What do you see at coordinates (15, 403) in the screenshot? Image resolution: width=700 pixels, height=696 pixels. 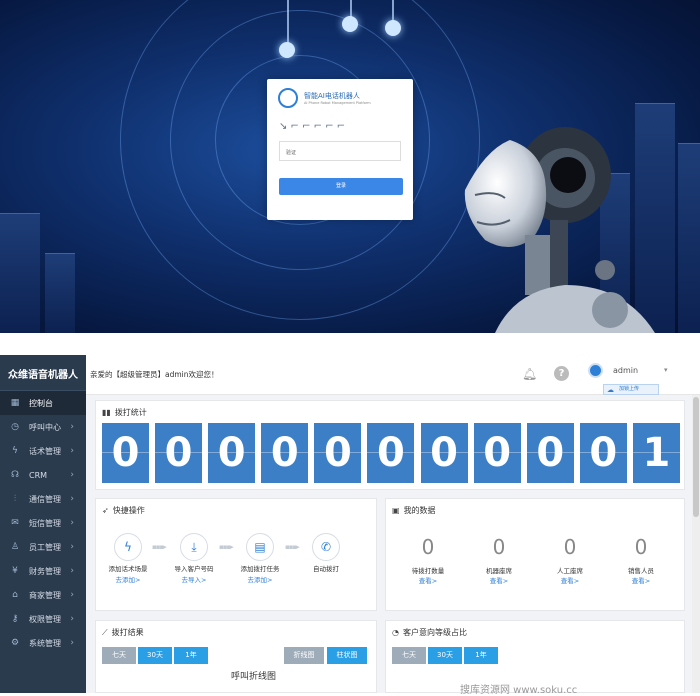 I see `dashboard-icon: ▦` at bounding box center [15, 403].